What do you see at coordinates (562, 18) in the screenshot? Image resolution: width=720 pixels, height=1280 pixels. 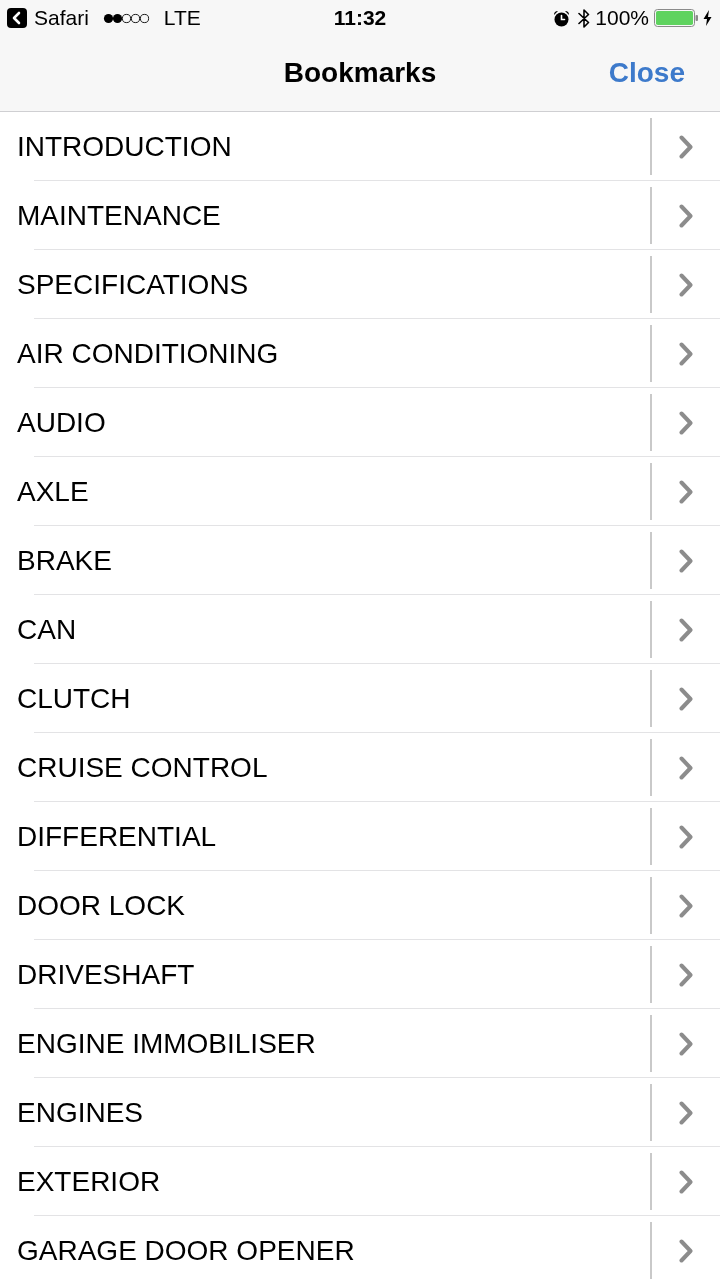 I see `alarm-clock-icon` at bounding box center [562, 18].